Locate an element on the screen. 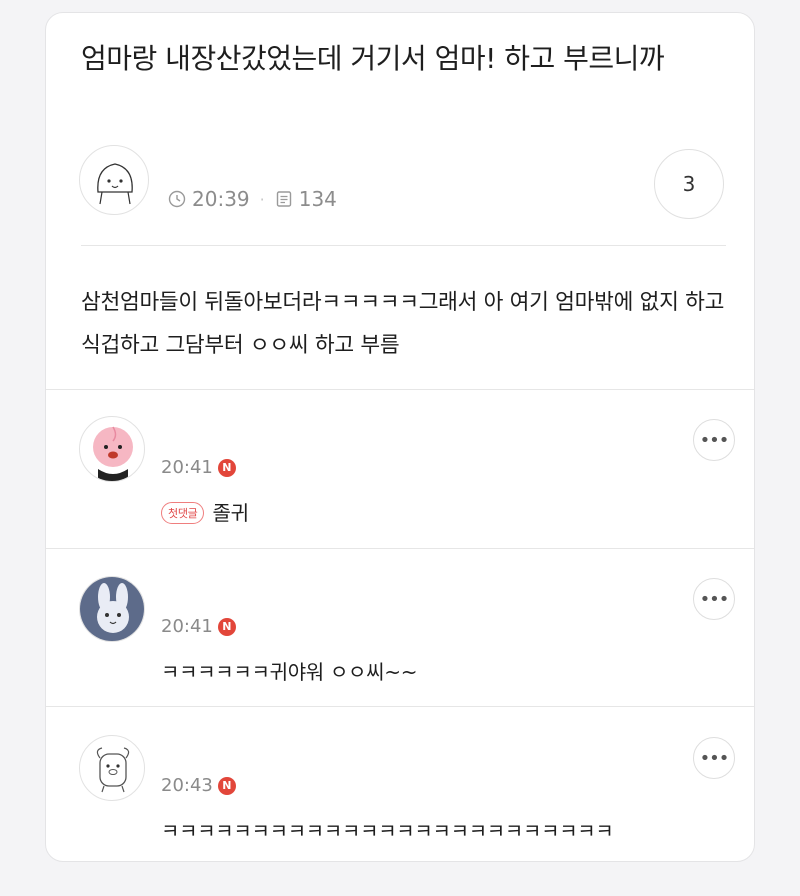 The width and height of the screenshot is (800, 896). comment-body: ㅋㅋㅋㅋㅋㅋㅋㅋㅋㅋㅋㅋㅋㅋㅋㅋㅋㅋㅋㅋㅋㅋㅋㅋㅋ is located at coordinates (387, 831).